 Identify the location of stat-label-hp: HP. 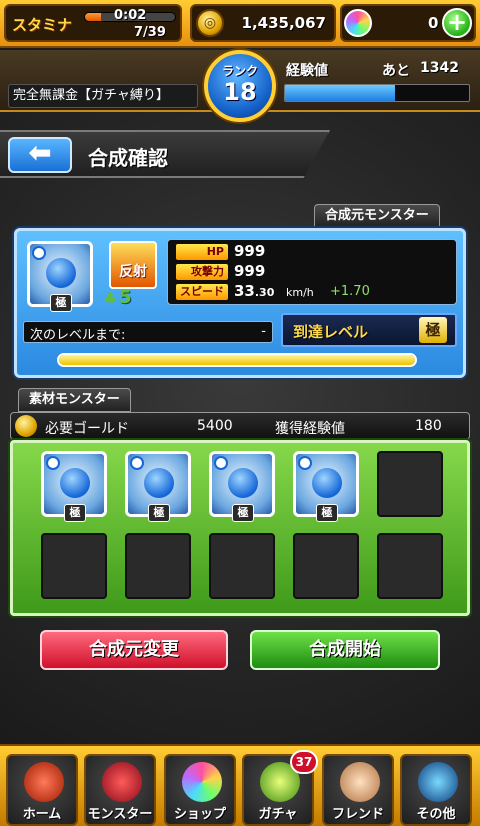
(202, 252).